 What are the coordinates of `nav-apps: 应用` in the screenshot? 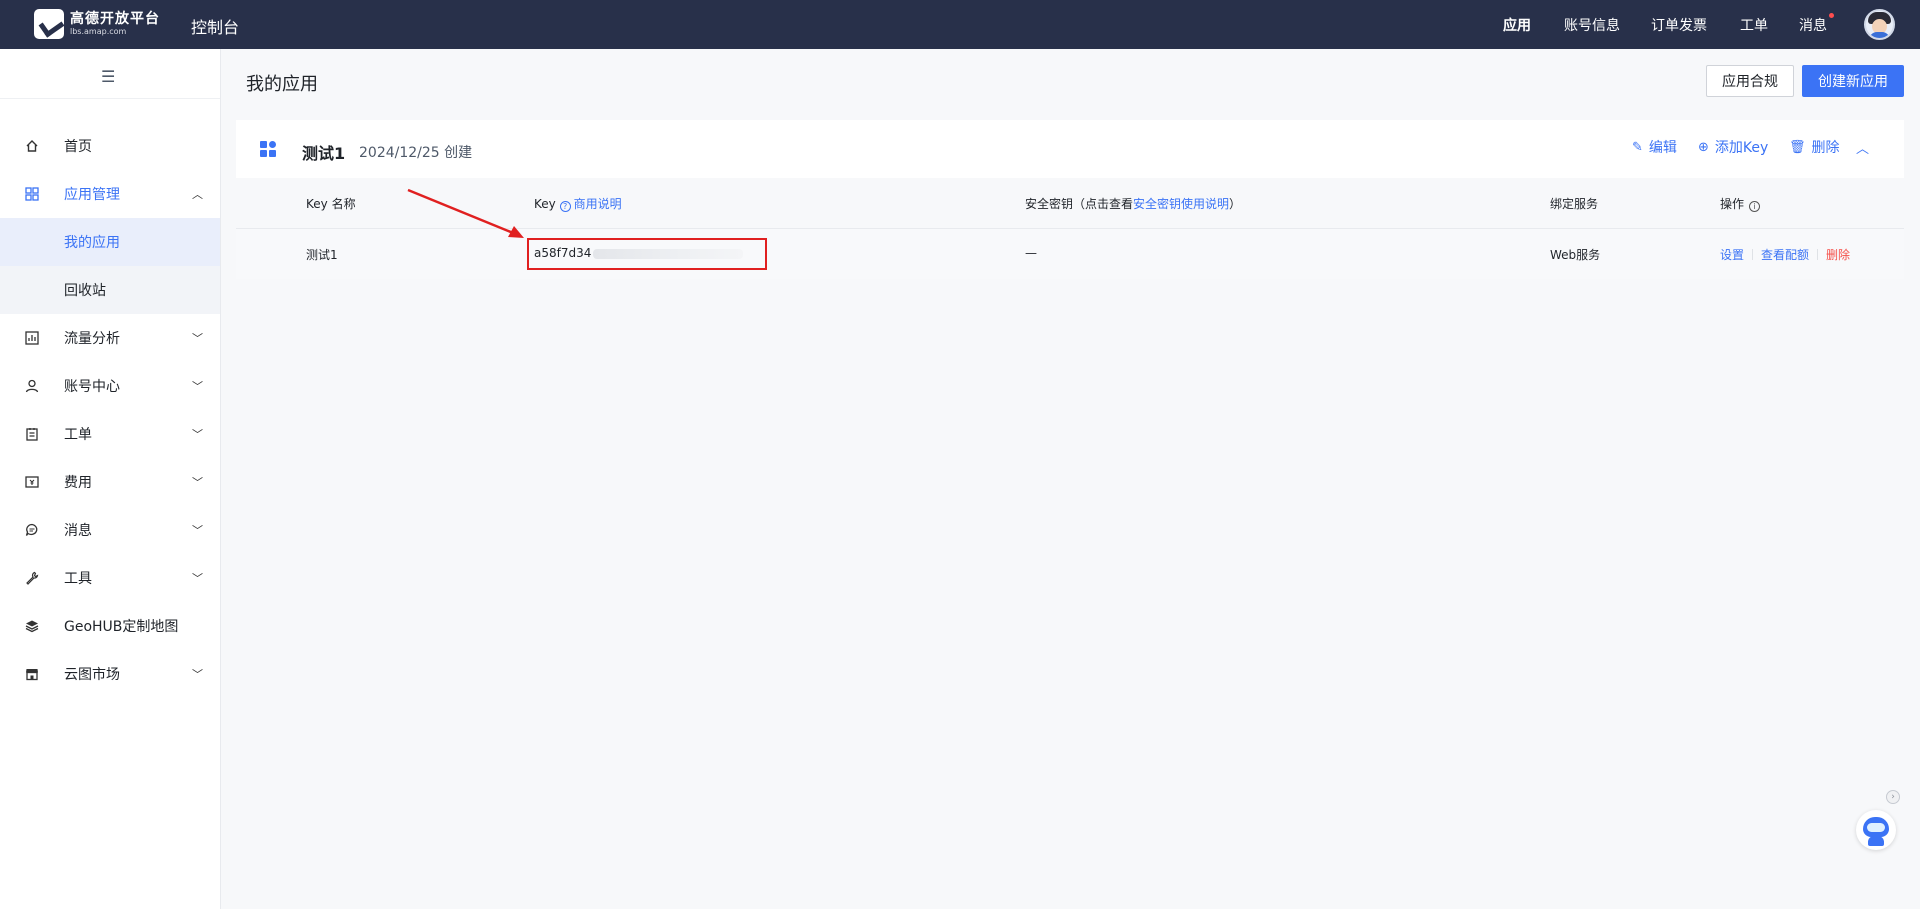 It's located at (1517, 25).